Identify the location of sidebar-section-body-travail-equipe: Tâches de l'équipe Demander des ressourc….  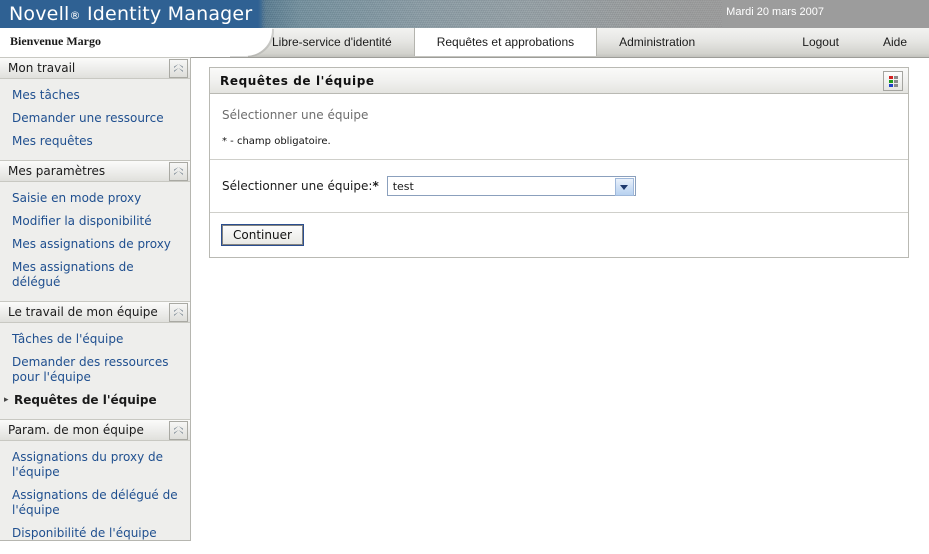
(95, 371).